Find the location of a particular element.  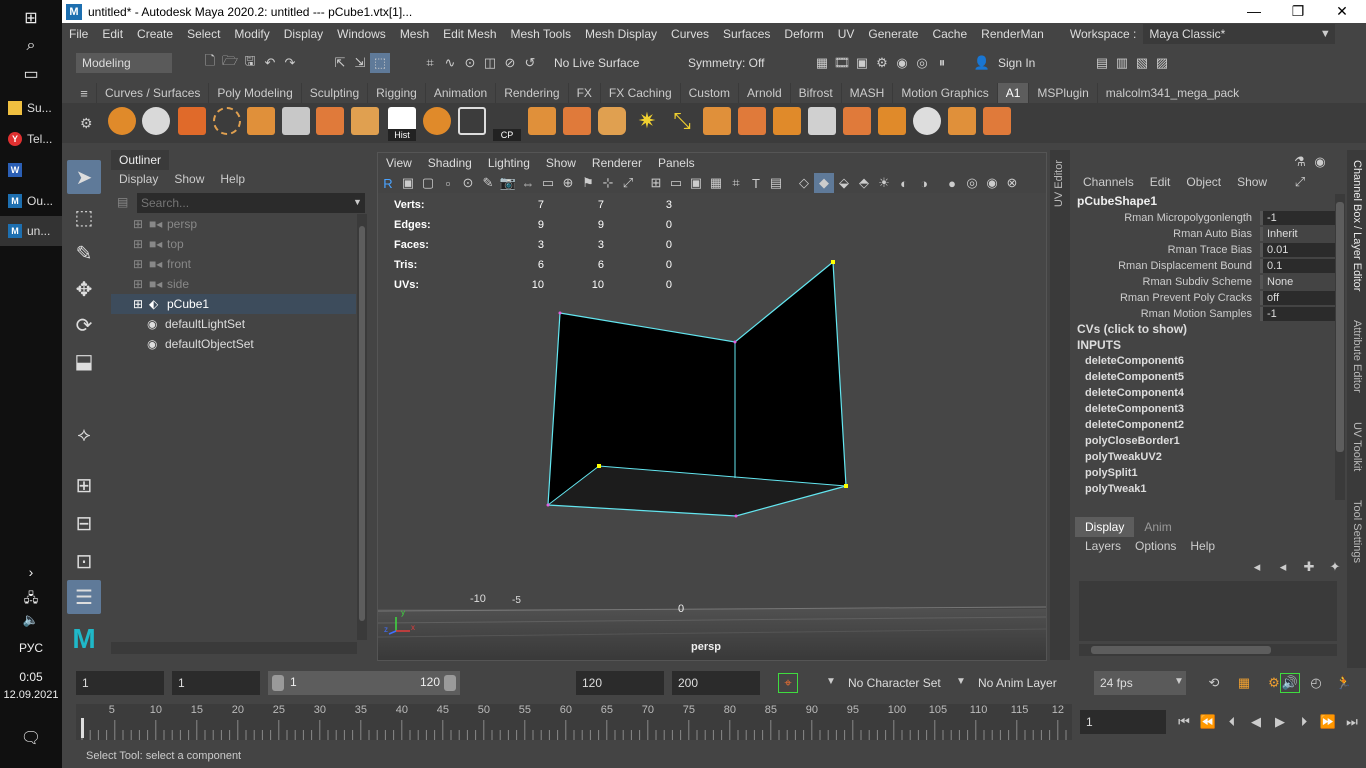

menu-windows: Windows is located at coordinates (361, 34).